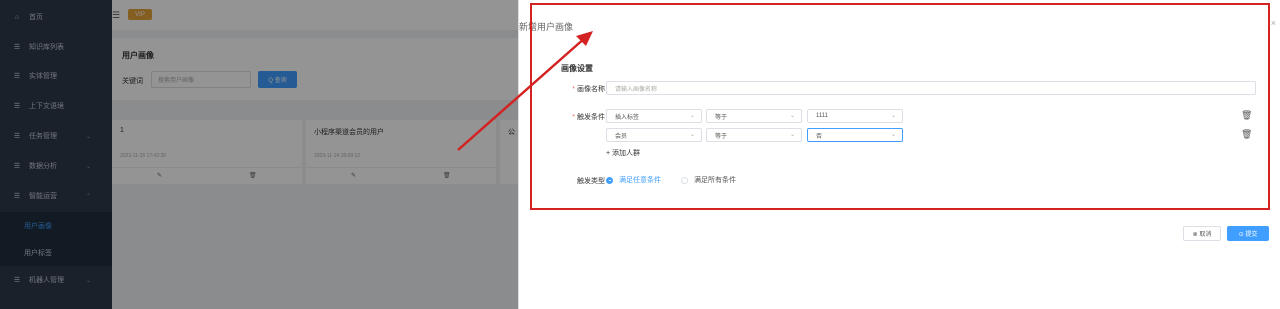 The width and height of the screenshot is (1280, 309). I want to click on trigger-condition-label: * 触发条件, so click(577, 117).